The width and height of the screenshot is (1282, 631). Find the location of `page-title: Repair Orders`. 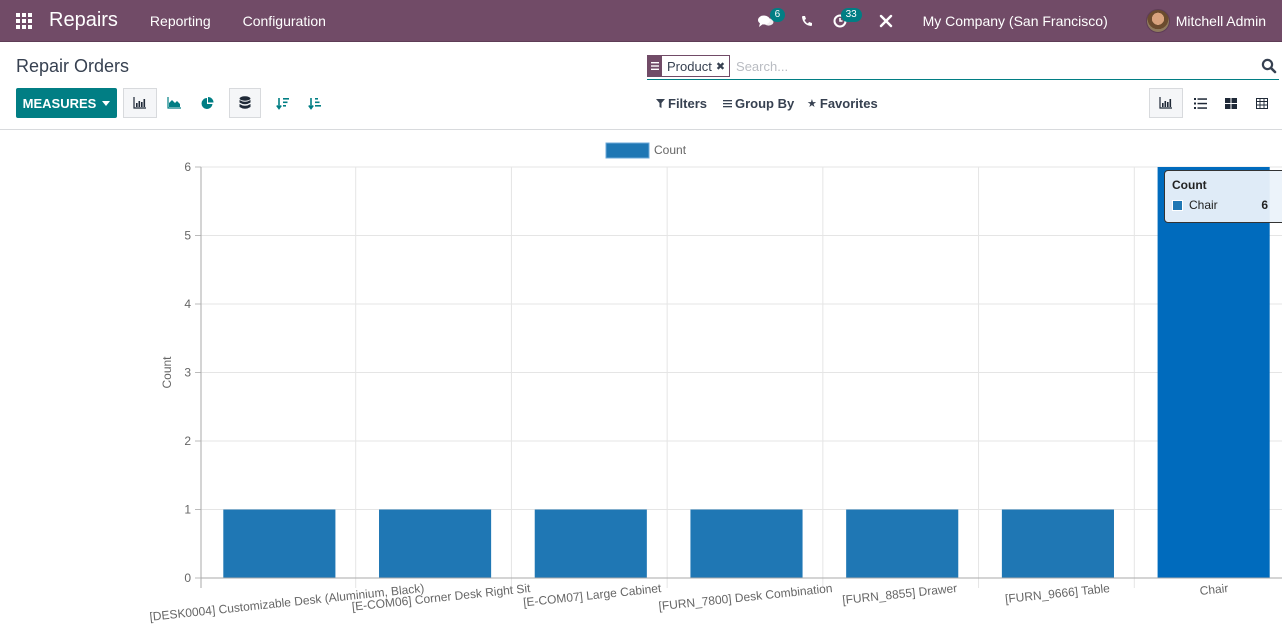

page-title: Repair Orders is located at coordinates (73, 66).